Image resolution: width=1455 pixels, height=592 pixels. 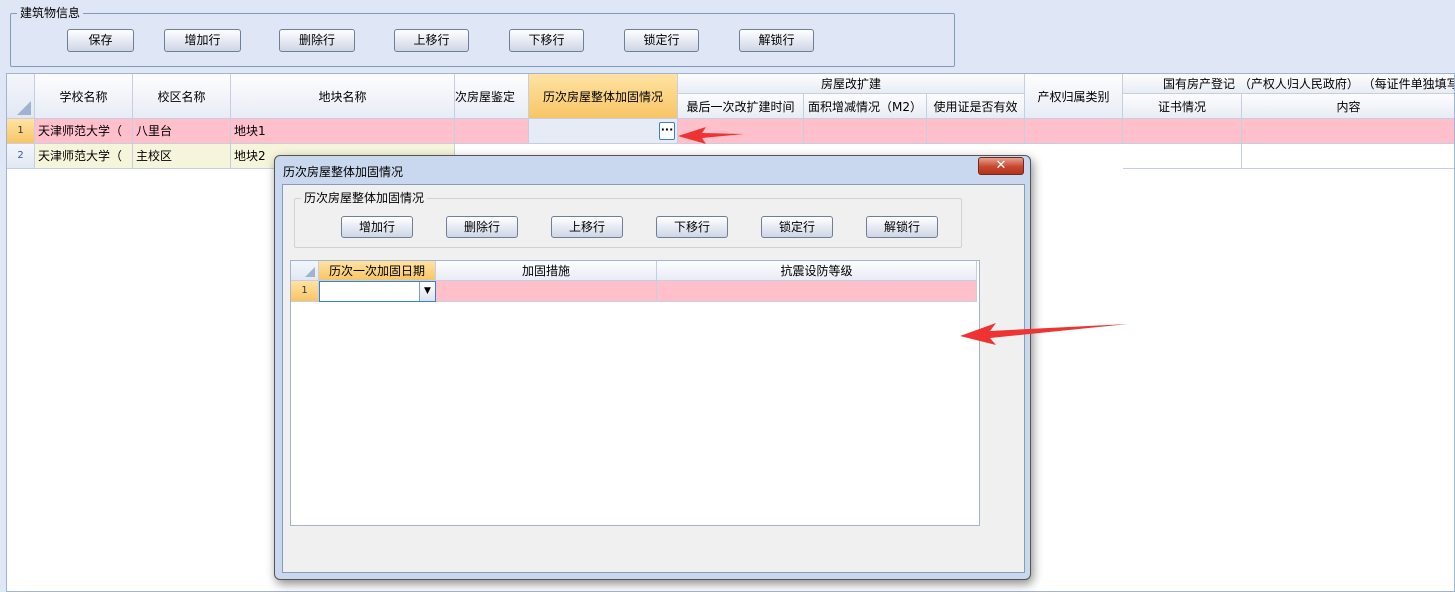 What do you see at coordinates (546, 291) in the screenshot?
I see `cell-reinforce-measure` at bounding box center [546, 291].